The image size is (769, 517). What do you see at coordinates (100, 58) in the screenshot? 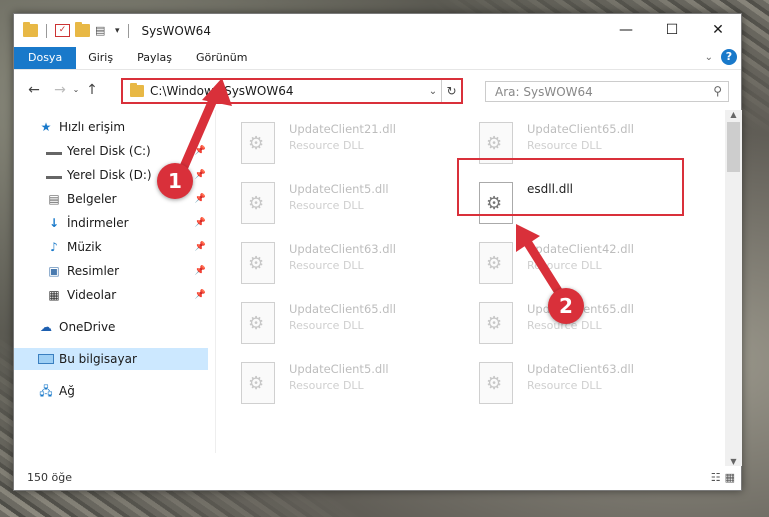
I see `tab-home: Giriş` at bounding box center [100, 58].